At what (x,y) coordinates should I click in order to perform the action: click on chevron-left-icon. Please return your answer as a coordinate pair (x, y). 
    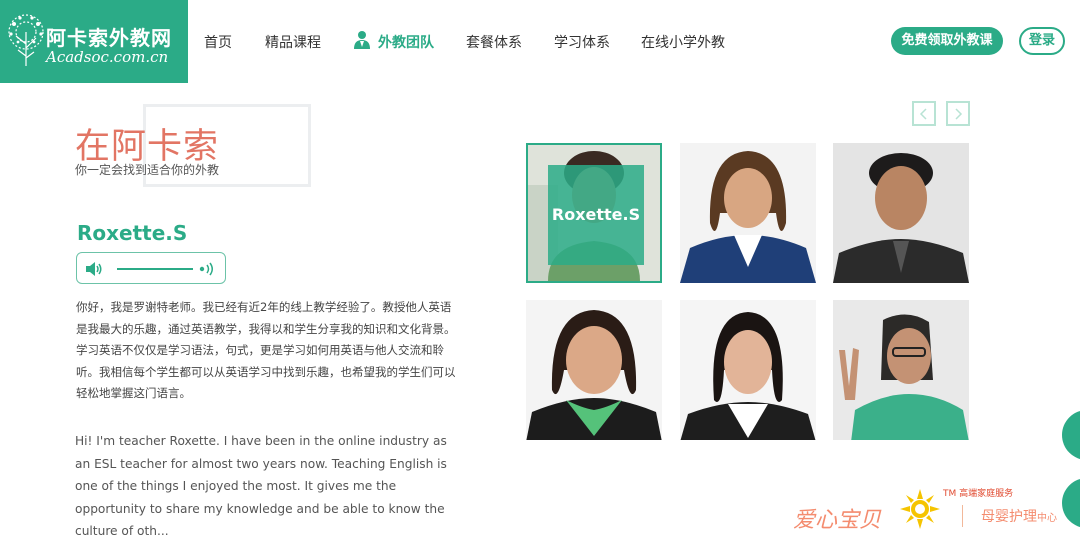
    Looking at the image, I should click on (923, 114).